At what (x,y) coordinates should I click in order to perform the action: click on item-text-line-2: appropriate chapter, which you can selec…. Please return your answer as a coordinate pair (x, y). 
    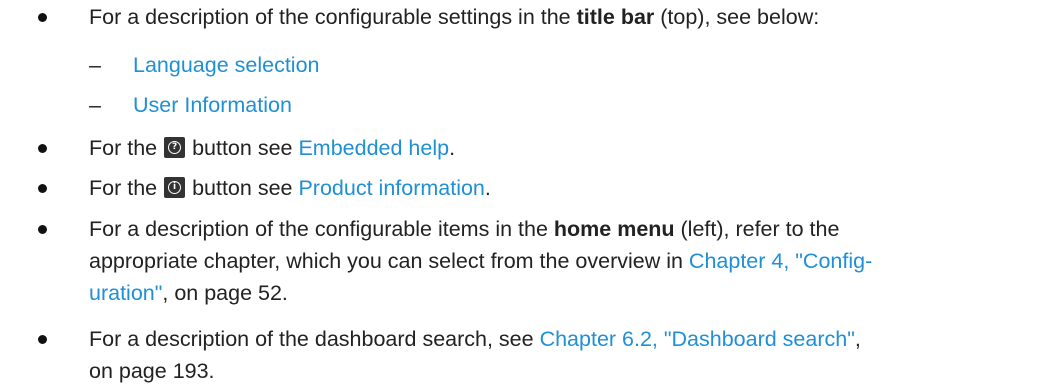
    Looking at the image, I should click on (389, 261).